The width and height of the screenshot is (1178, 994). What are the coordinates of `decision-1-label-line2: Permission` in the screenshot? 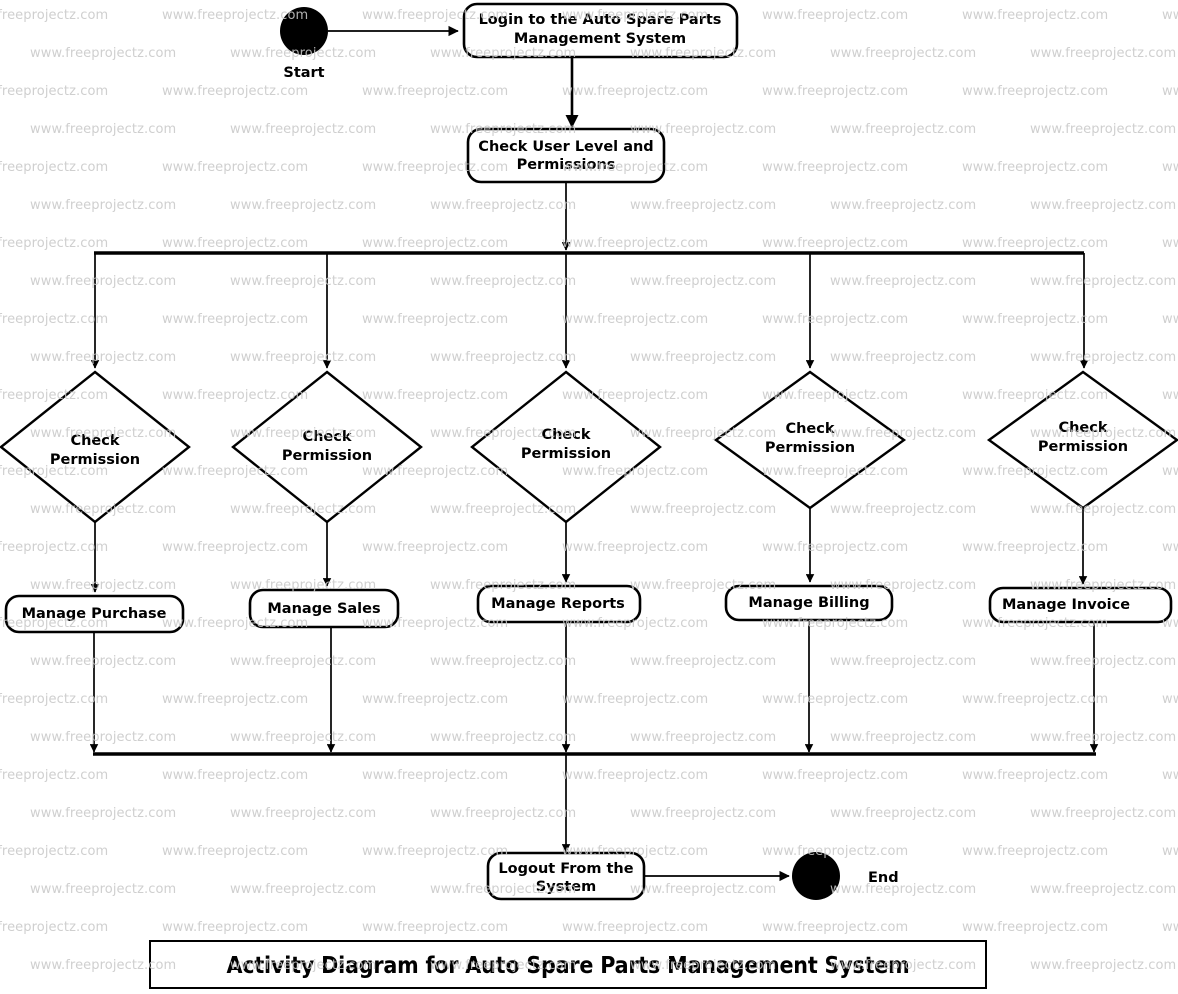 It's located at (95, 460).